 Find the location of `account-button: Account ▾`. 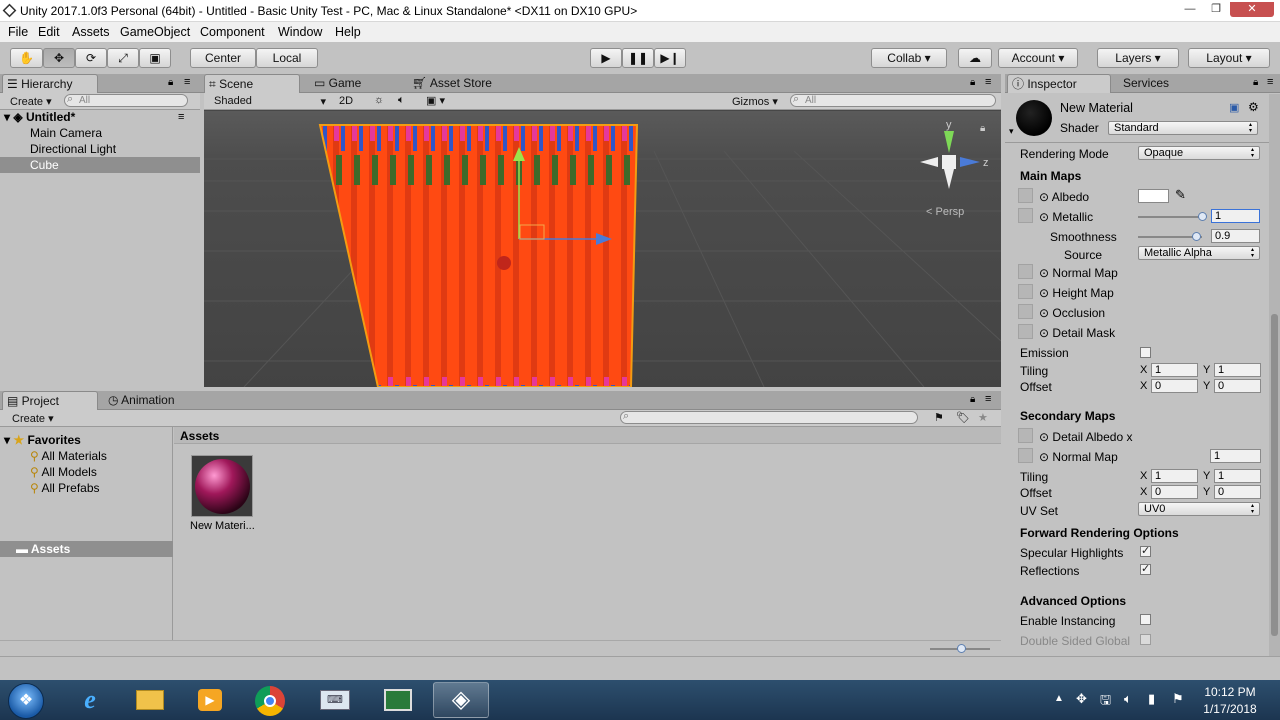

account-button: Account ▾ is located at coordinates (1038, 58).